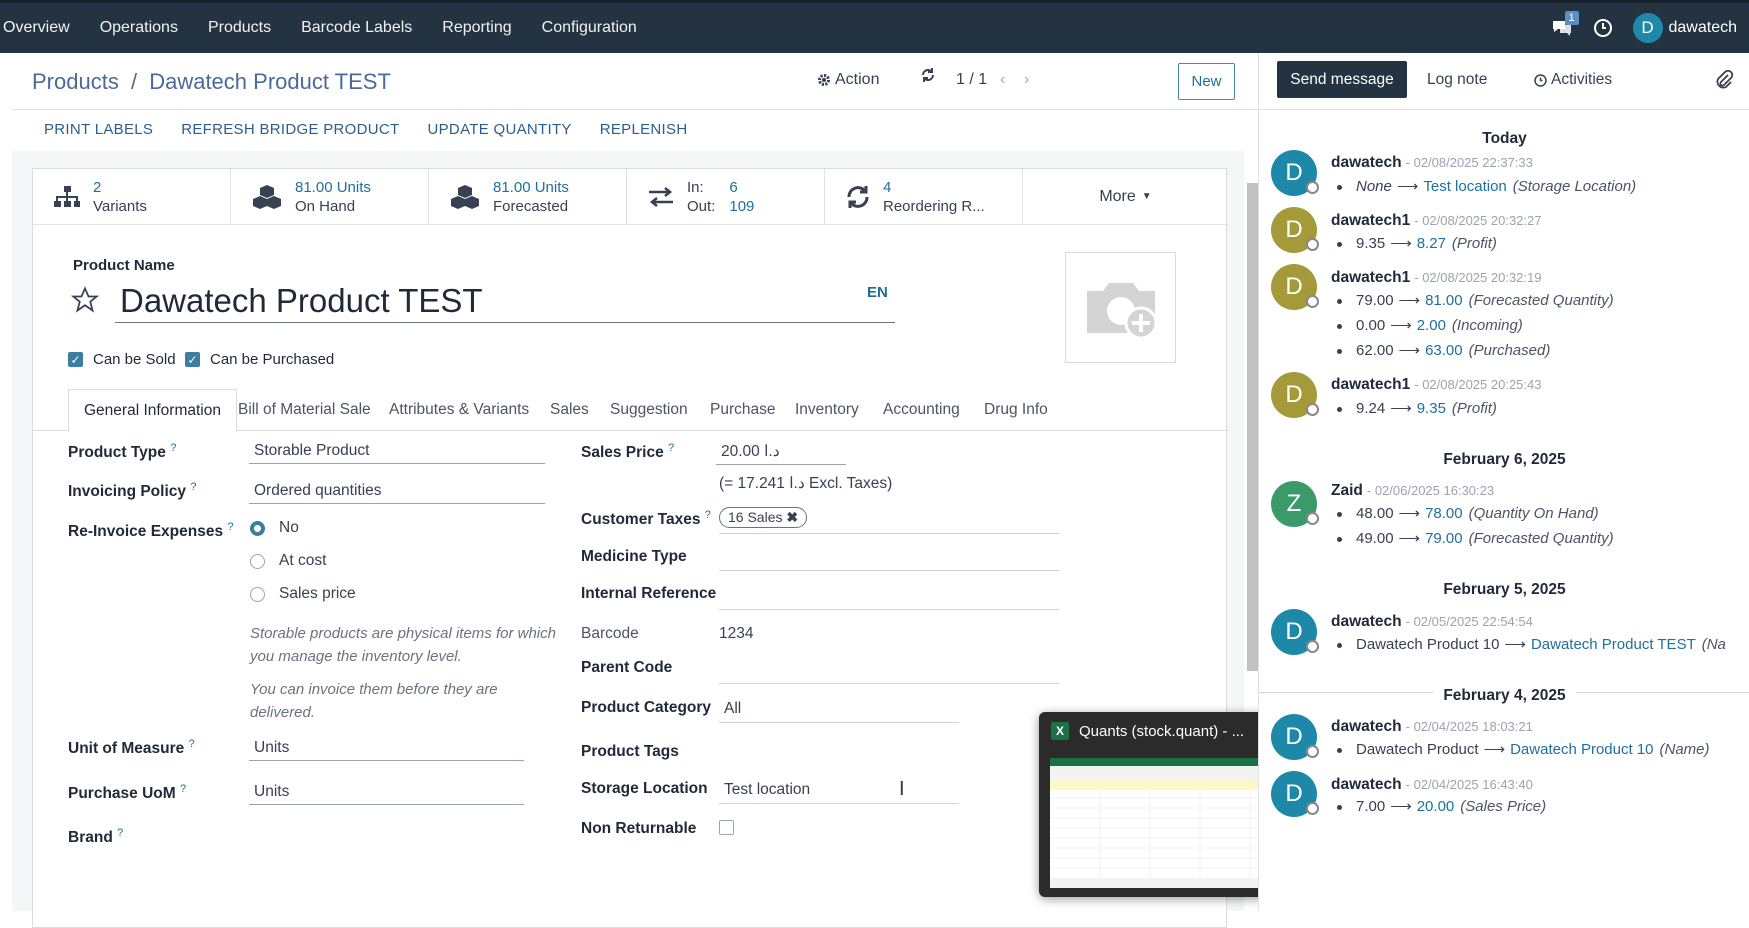  Describe the element at coordinates (1026, 80) in the screenshot. I see `pager-next-icon: ›` at that location.